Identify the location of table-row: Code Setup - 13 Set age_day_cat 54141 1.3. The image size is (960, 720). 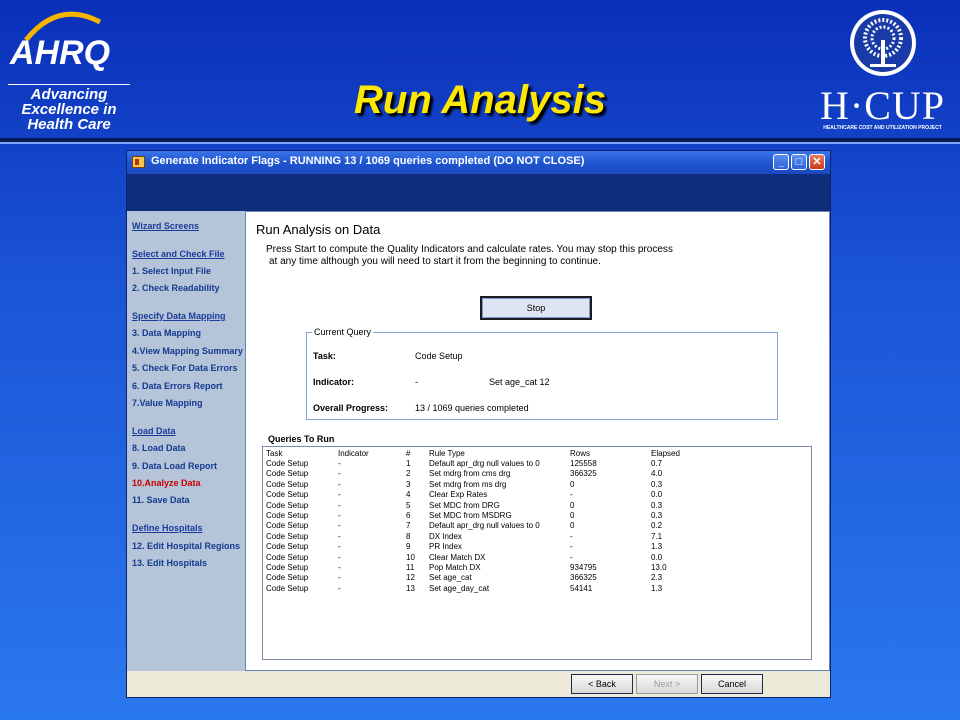
(537, 589).